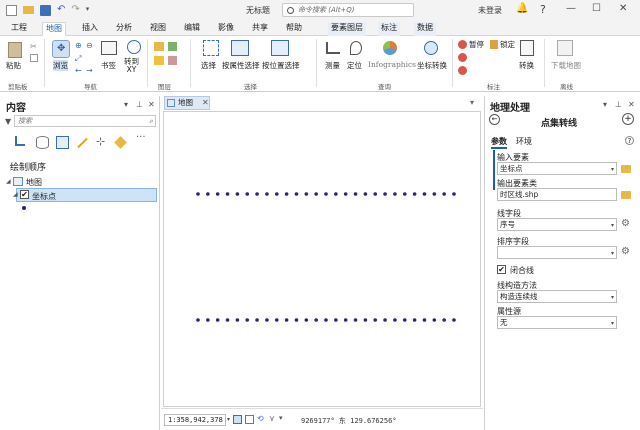 This screenshot has width=640, height=430. I want to click on list-by-labeling-icon, so click(120, 142).